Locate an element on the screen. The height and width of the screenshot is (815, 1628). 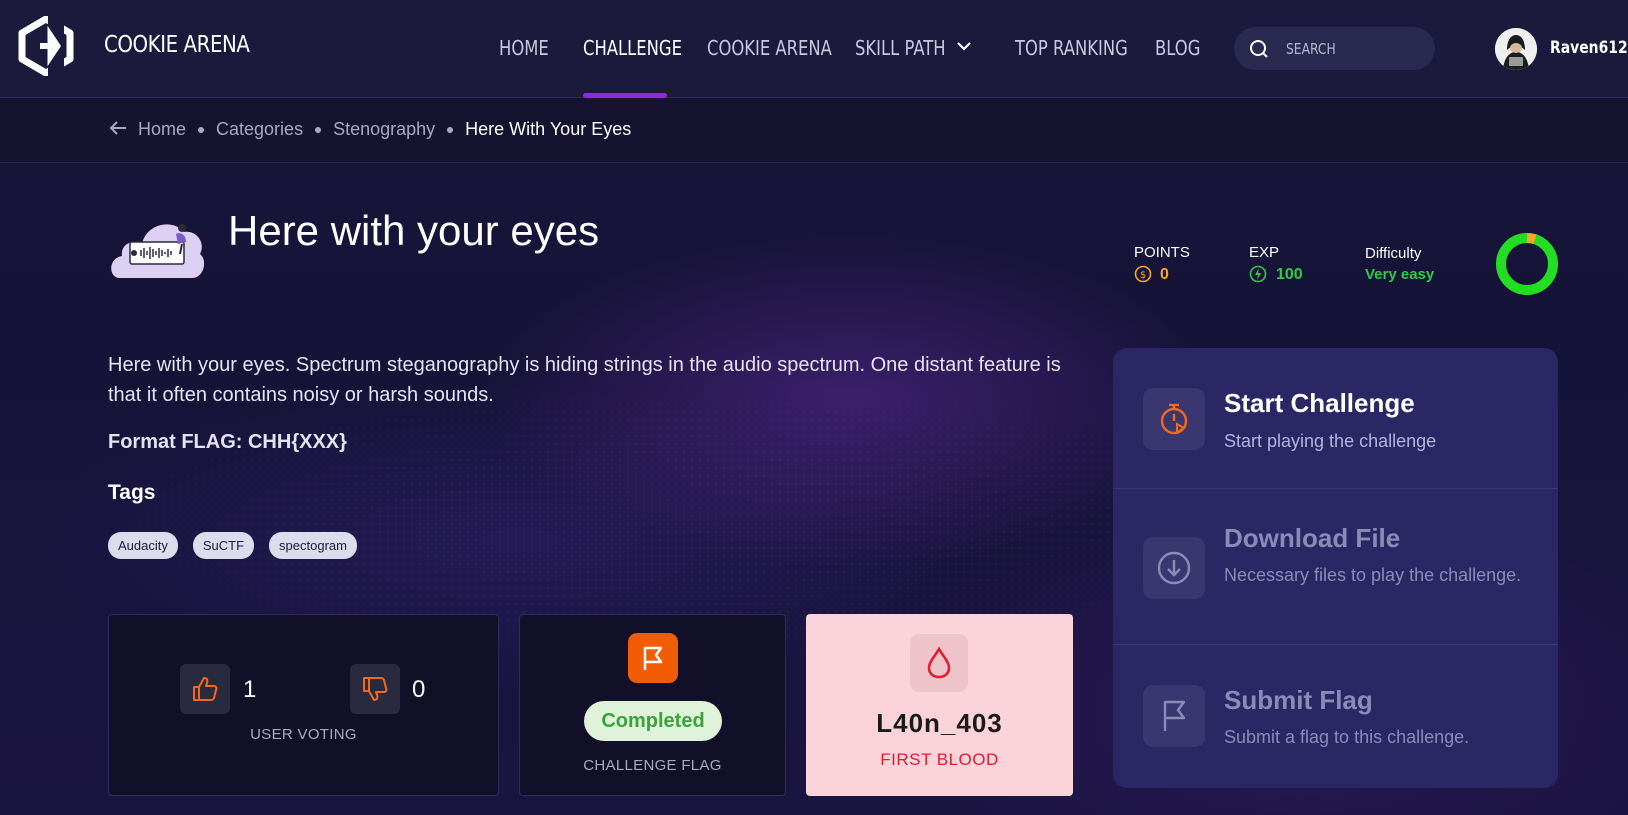
like-button is located at coordinates (205, 689).